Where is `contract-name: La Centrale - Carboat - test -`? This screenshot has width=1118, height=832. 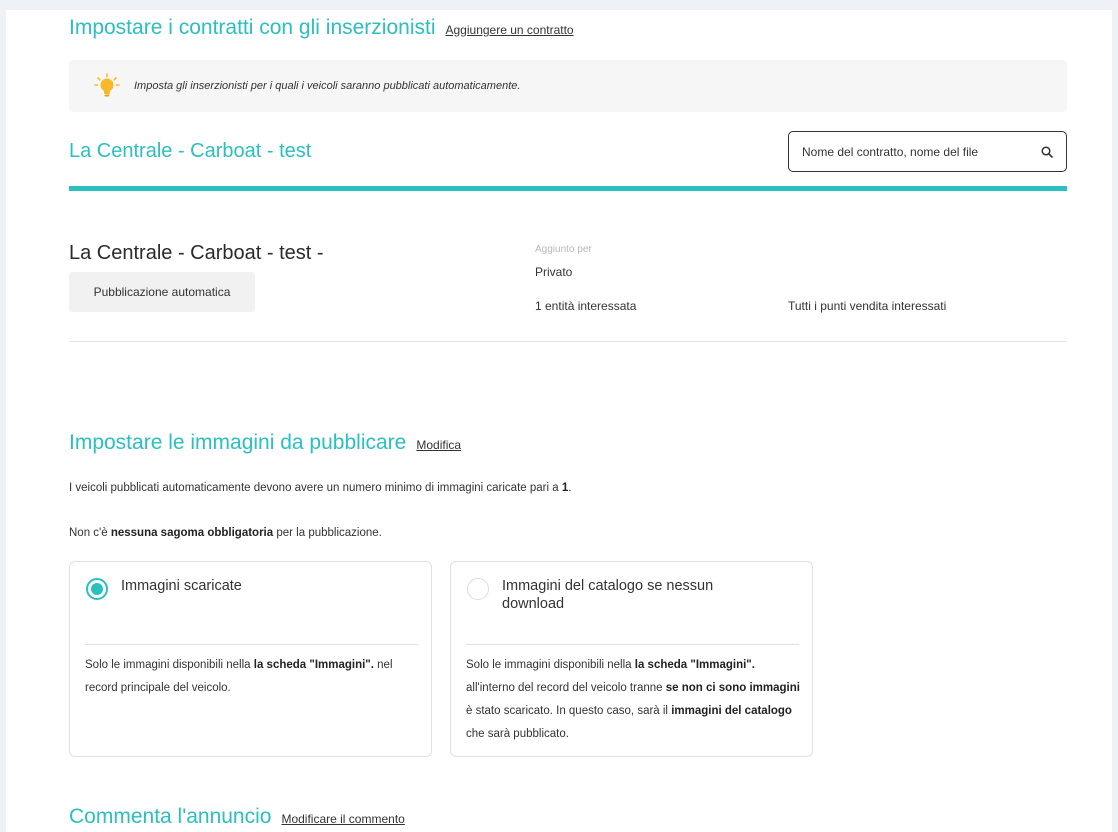
contract-name: La Centrale - Carboat - test - is located at coordinates (196, 253).